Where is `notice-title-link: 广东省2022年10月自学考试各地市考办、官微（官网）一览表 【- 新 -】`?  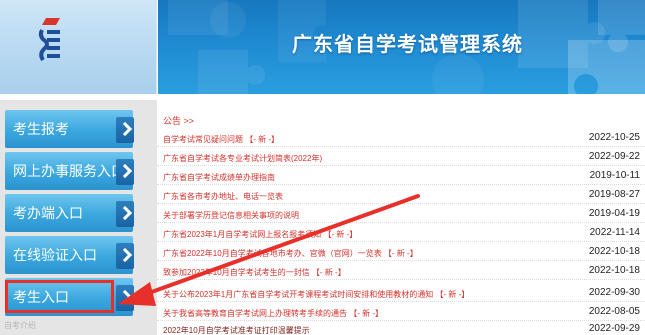
notice-title-link: 广东省2022年10月自学考试各地市考办、官微（官网）一览表 【- 新 -】 is located at coordinates (290, 253).